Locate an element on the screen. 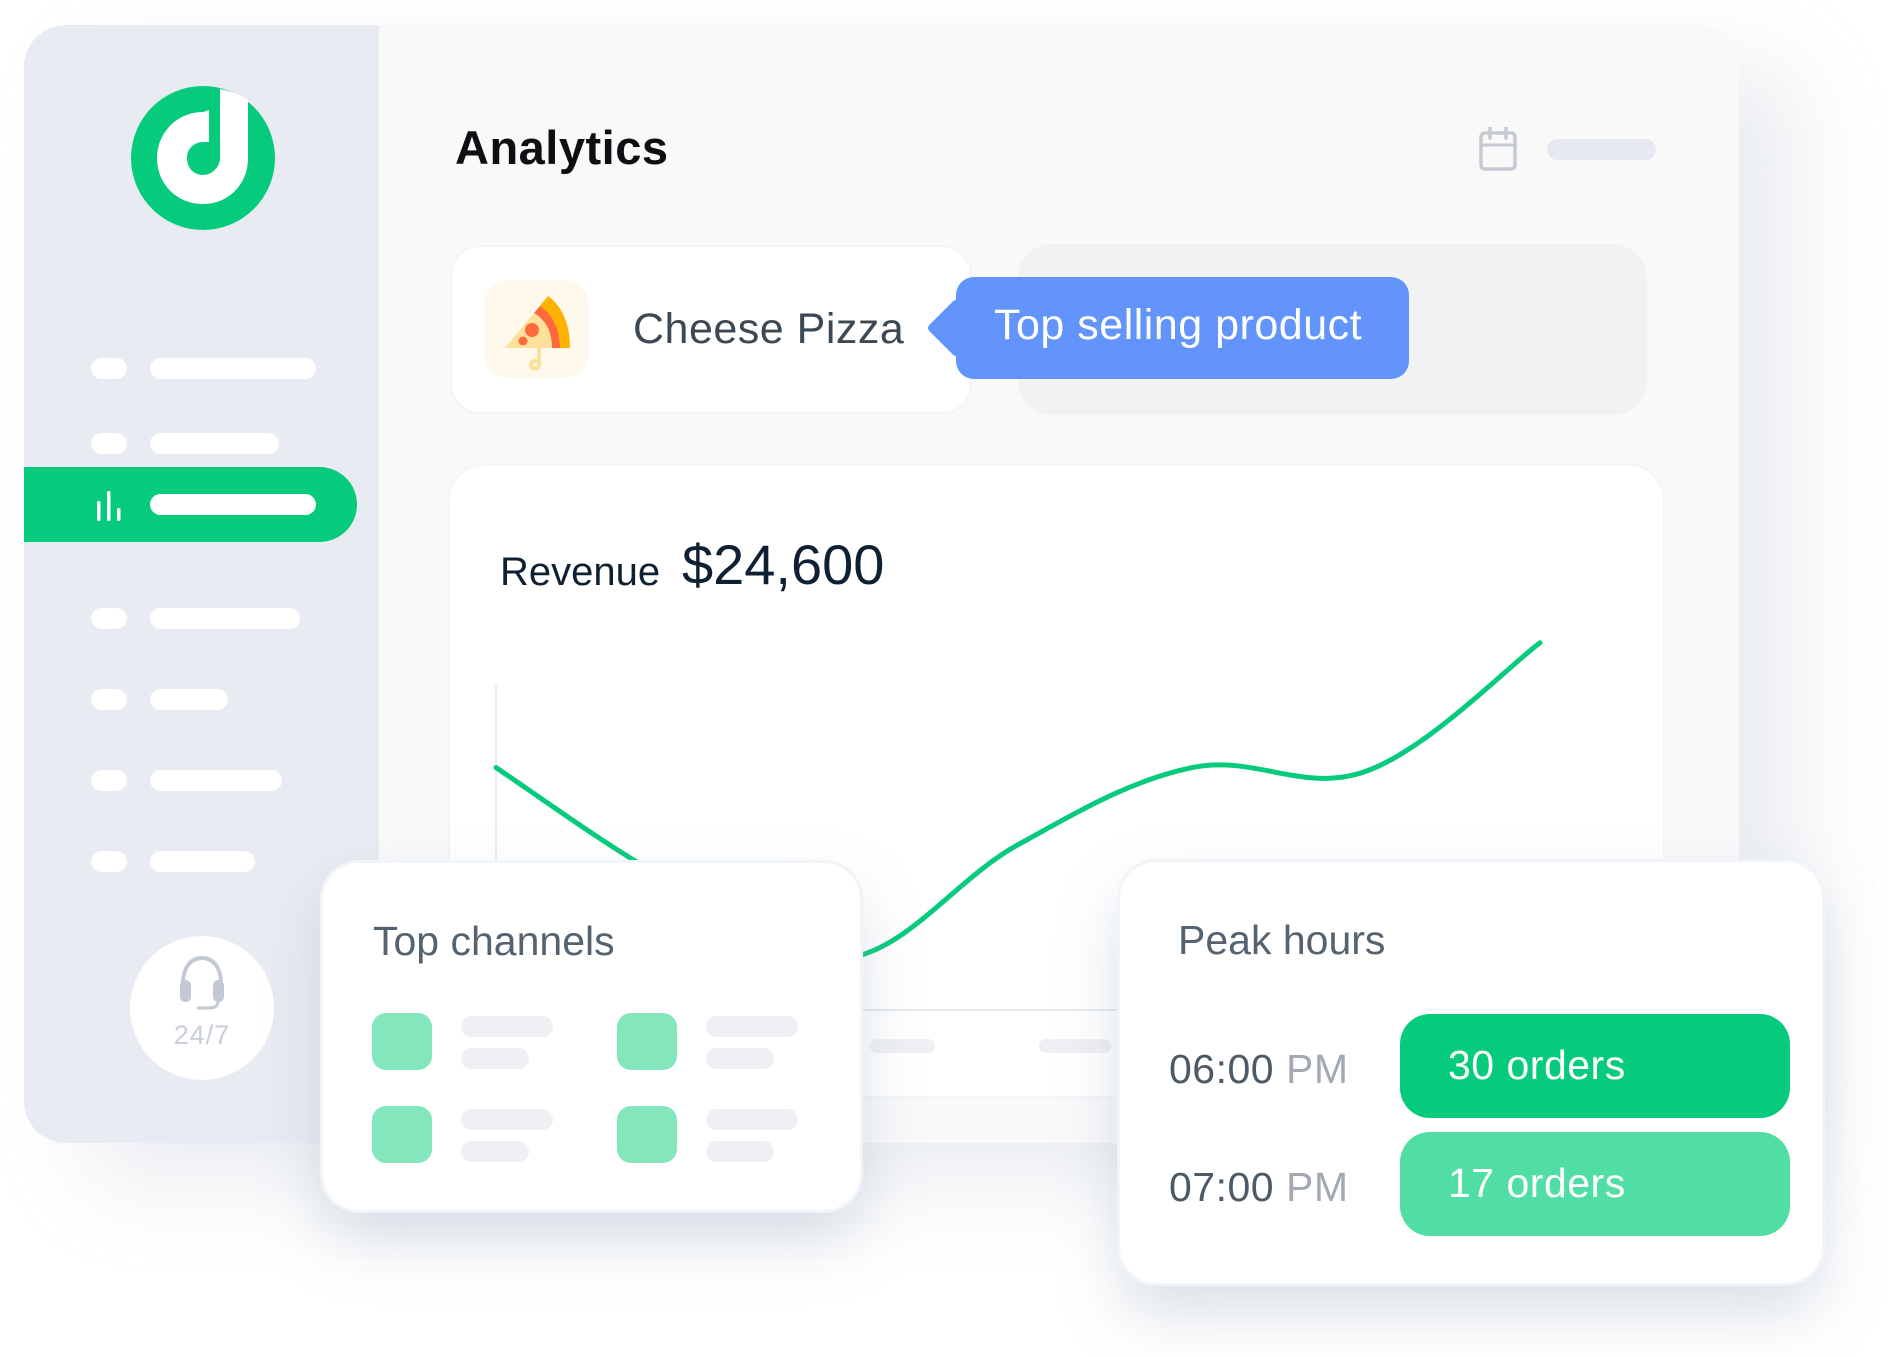 The width and height of the screenshot is (1904, 1357). orders-badge: 30 orders is located at coordinates (1595, 1066).